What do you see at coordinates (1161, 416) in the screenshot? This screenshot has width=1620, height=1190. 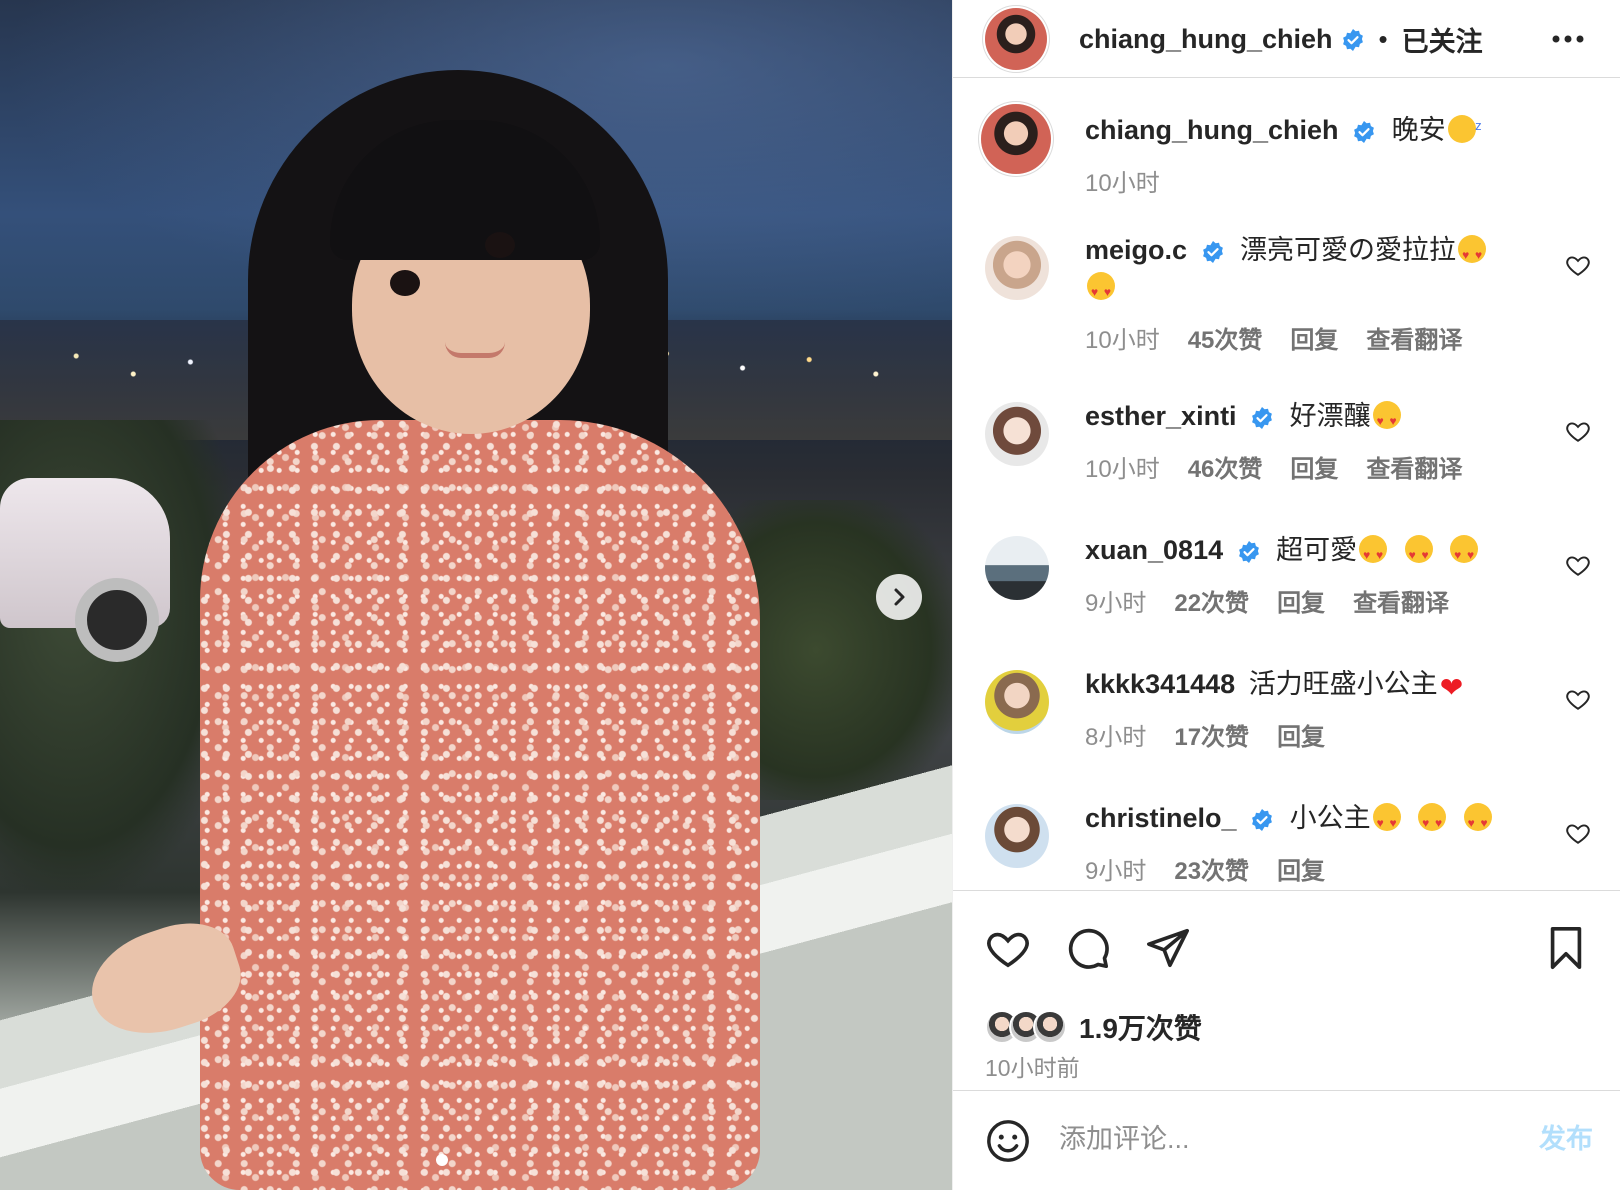 I see `commenter-username: esther_xinti` at bounding box center [1161, 416].